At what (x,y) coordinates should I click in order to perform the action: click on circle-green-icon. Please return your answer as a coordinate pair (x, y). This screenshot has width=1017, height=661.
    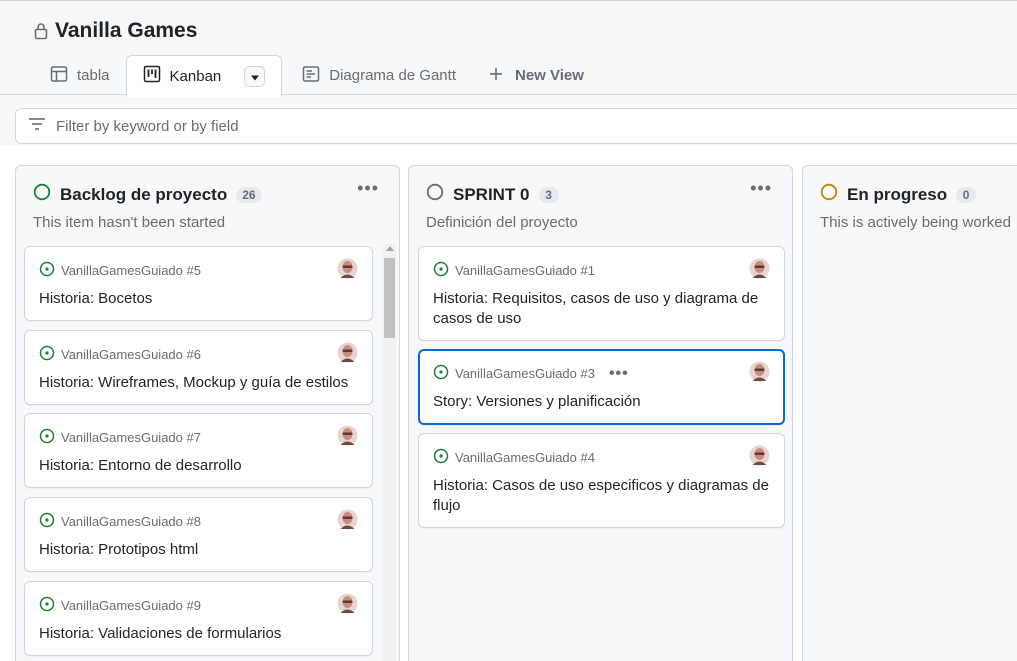
    Looking at the image, I should click on (42, 194).